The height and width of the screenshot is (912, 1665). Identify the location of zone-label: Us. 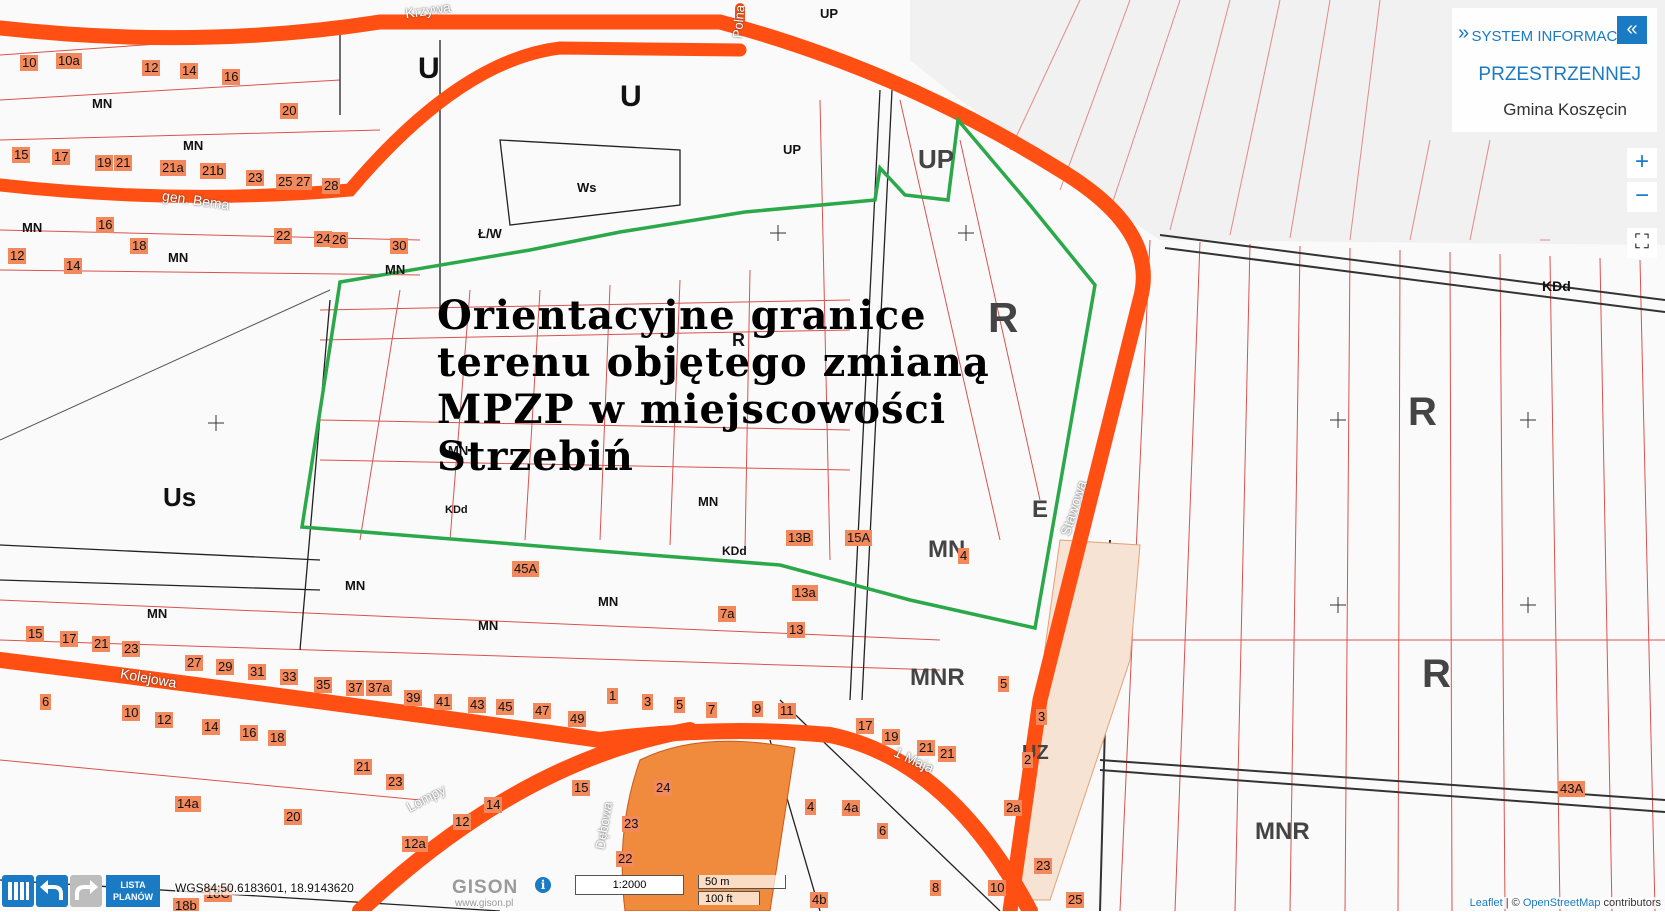
(180, 497).